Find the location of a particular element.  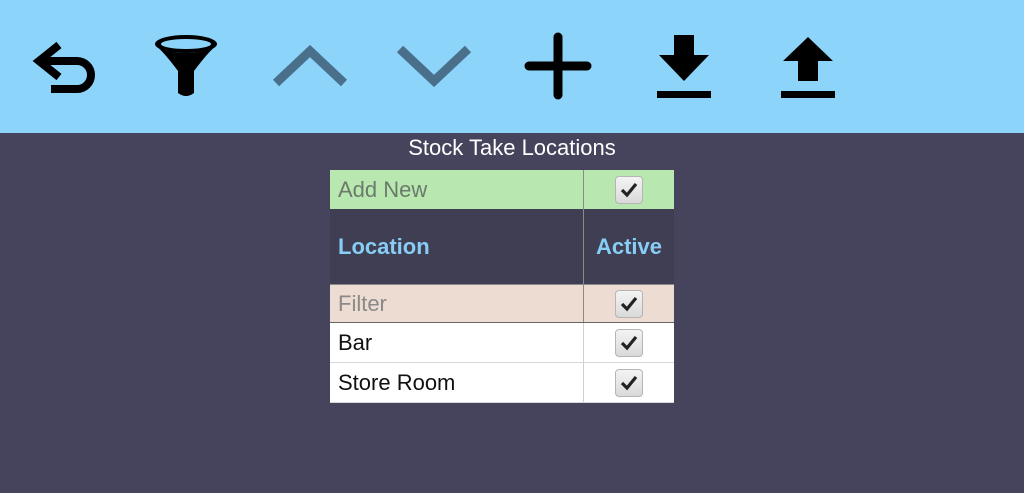

upload-button is located at coordinates (808, 66).